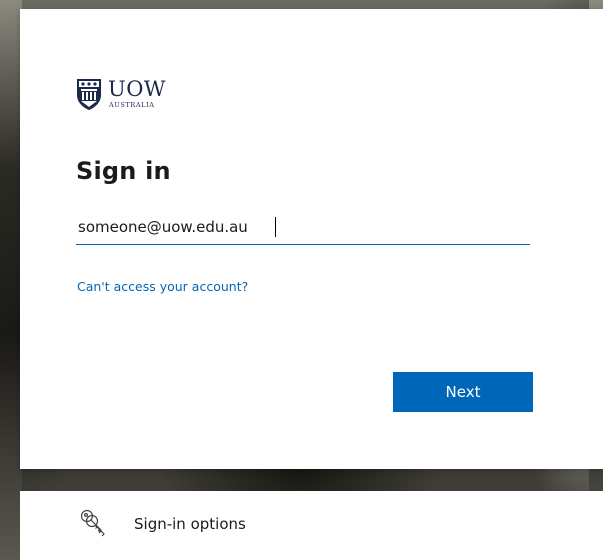 The image size is (603, 560). Describe the element at coordinates (11, 280) in the screenshot. I see `background-image-left` at that location.